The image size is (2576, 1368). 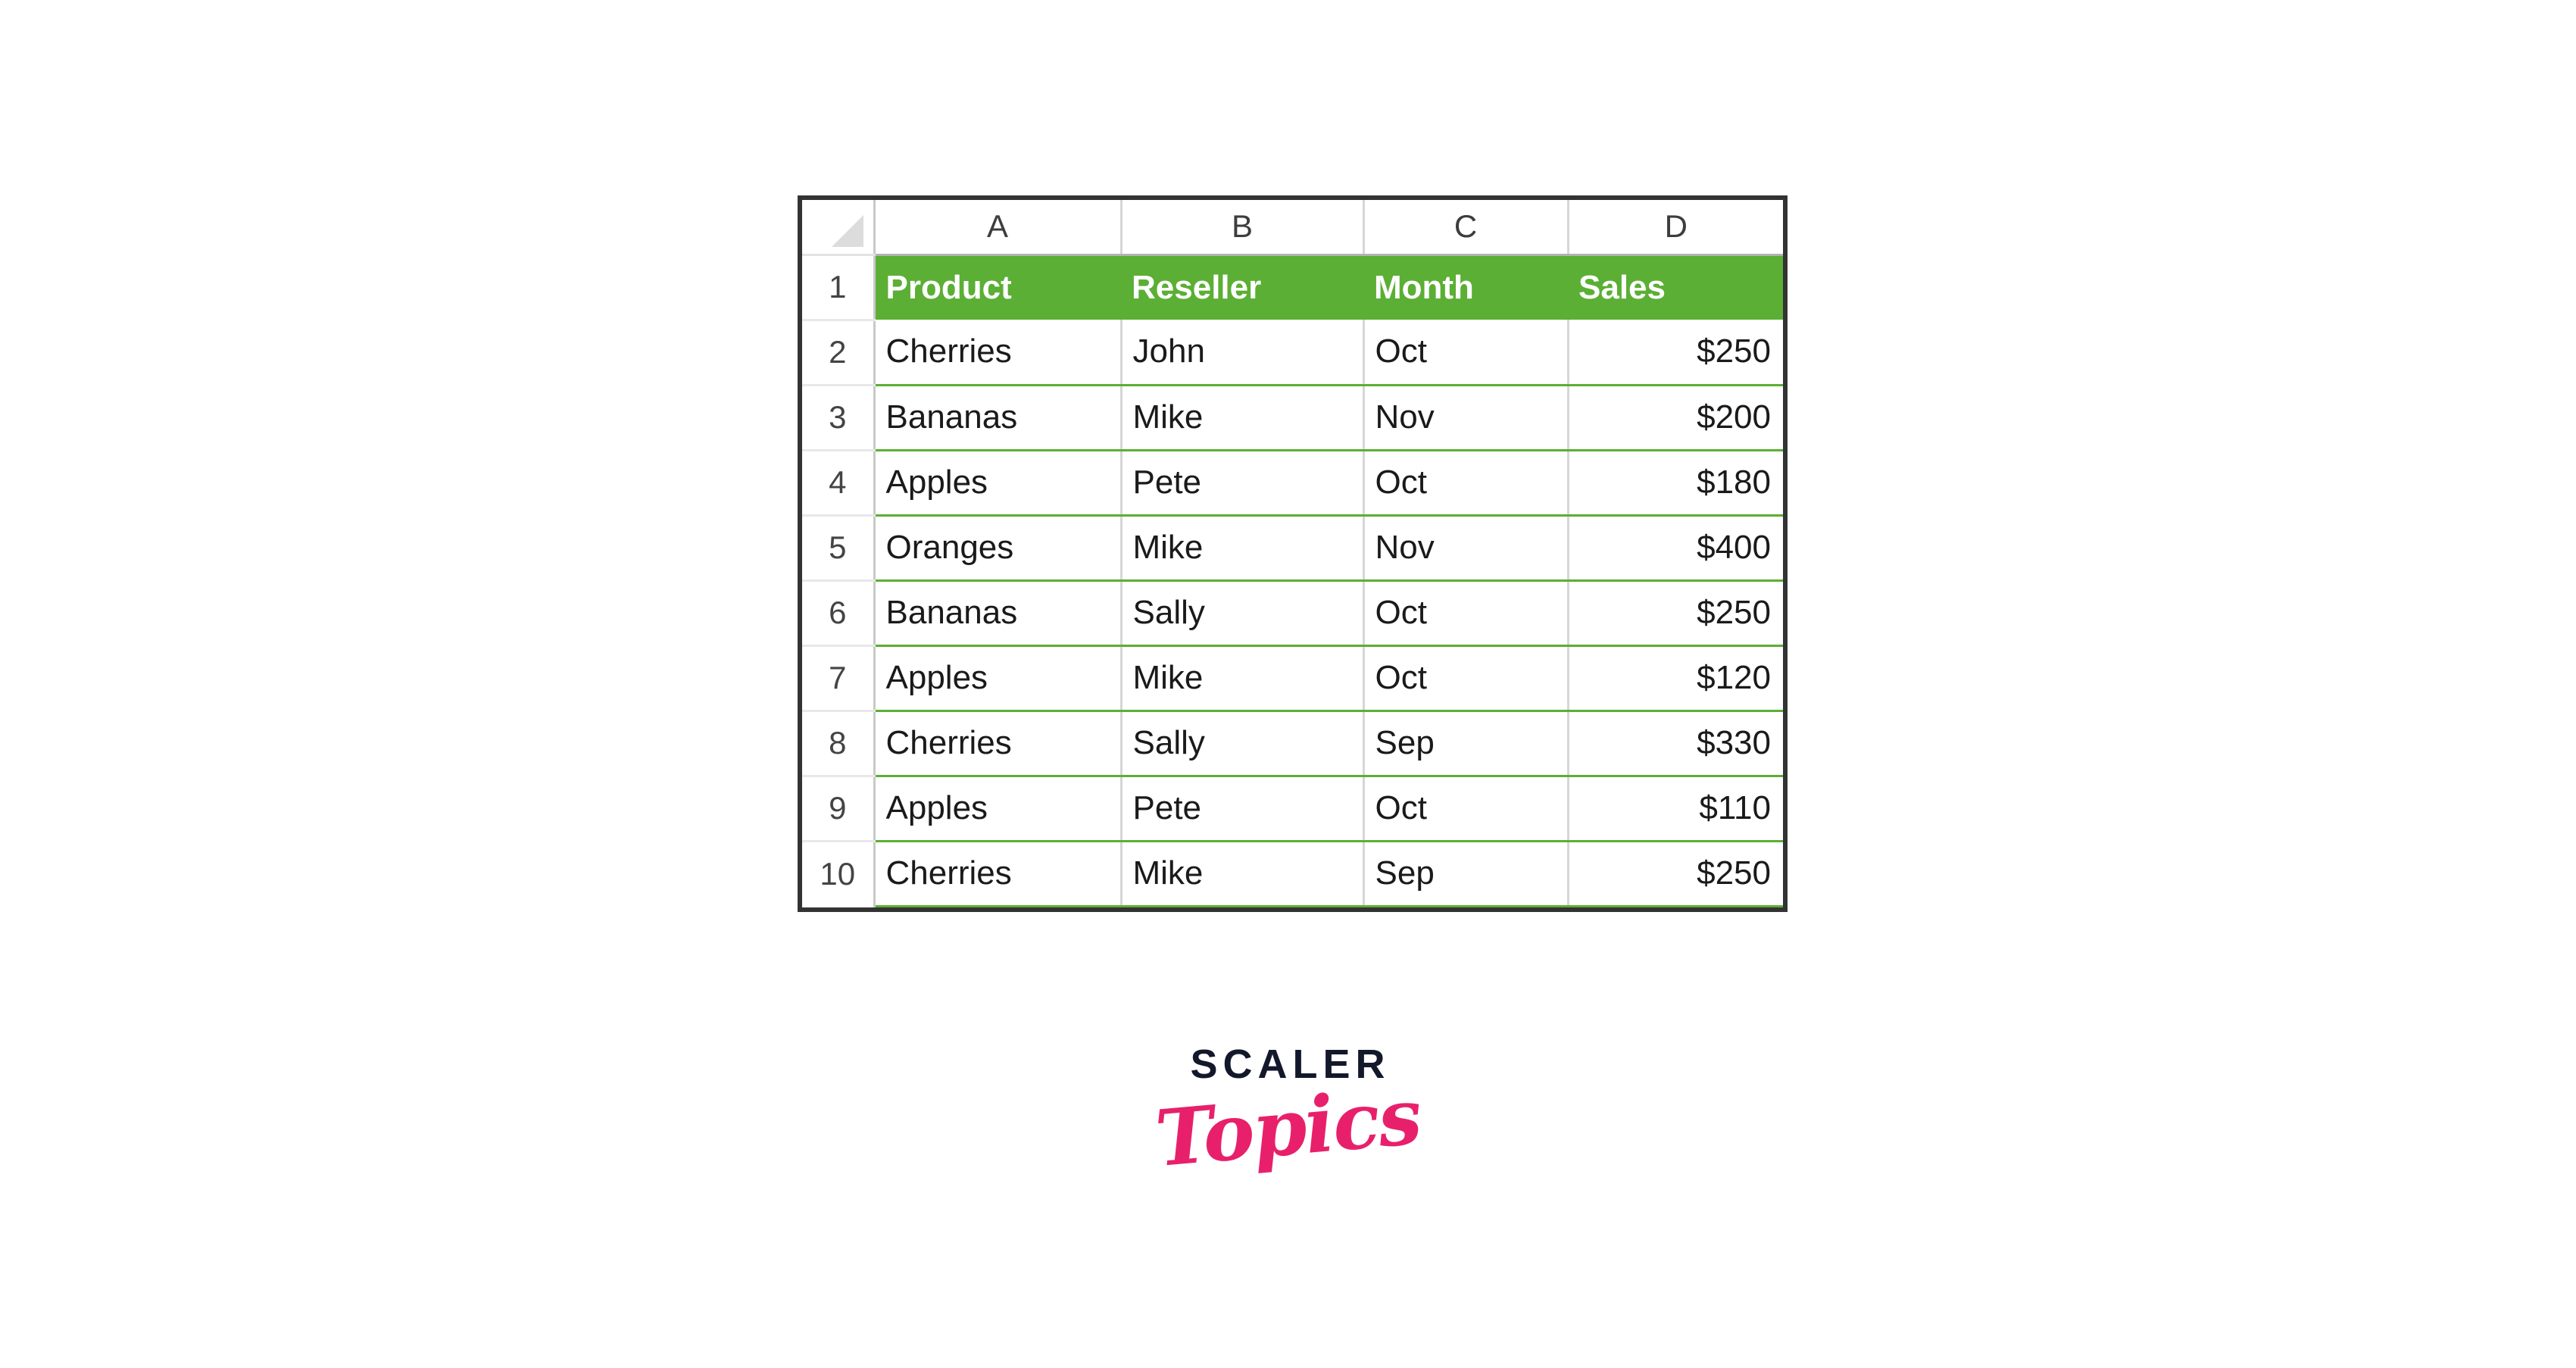 What do you see at coordinates (1676, 809) in the screenshot?
I see `cell-sales: $110` at bounding box center [1676, 809].